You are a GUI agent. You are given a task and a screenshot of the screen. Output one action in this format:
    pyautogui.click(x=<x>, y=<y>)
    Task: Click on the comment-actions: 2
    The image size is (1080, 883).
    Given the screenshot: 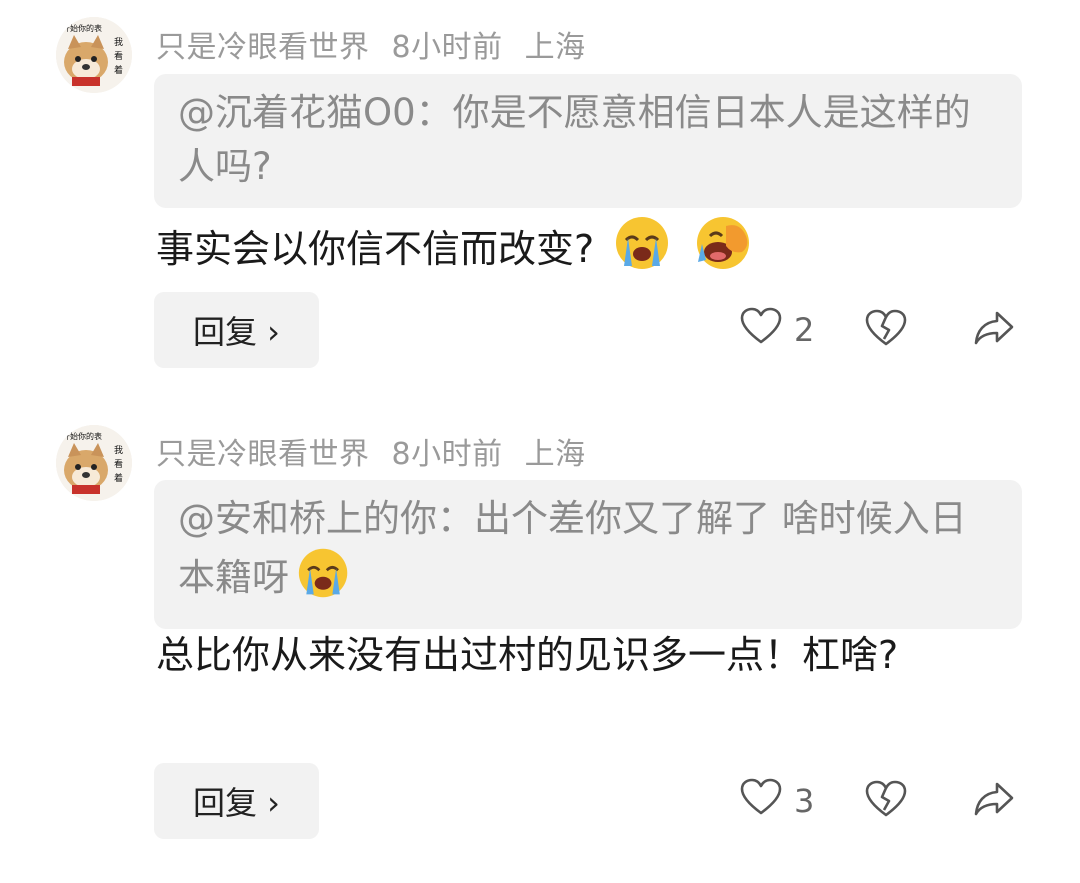 What is the action you would take?
    pyautogui.click(x=877, y=330)
    